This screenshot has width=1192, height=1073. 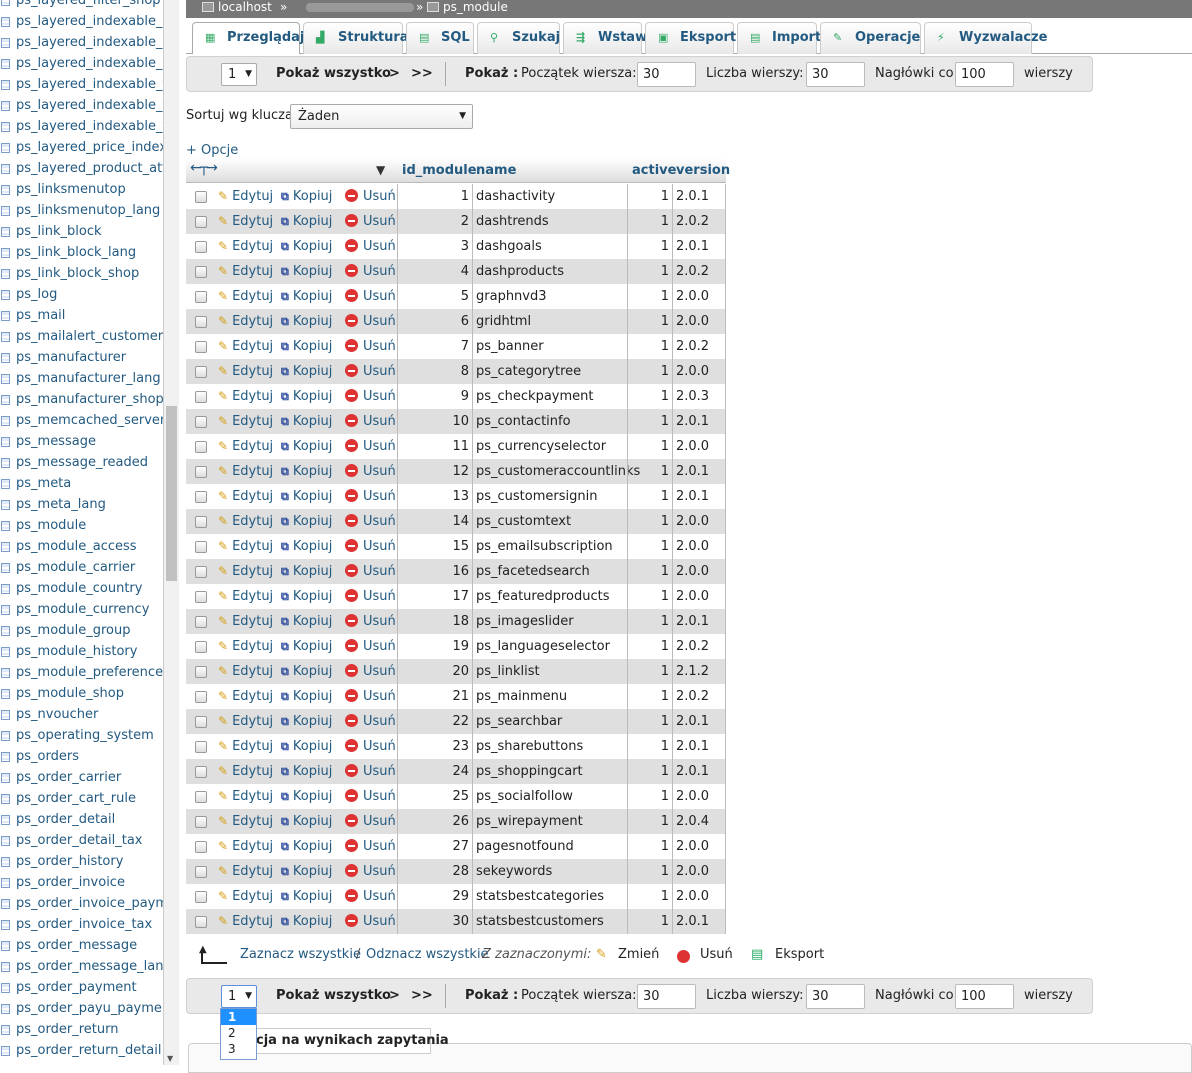 I want to click on page-option: 3, so click(x=238, y=1049).